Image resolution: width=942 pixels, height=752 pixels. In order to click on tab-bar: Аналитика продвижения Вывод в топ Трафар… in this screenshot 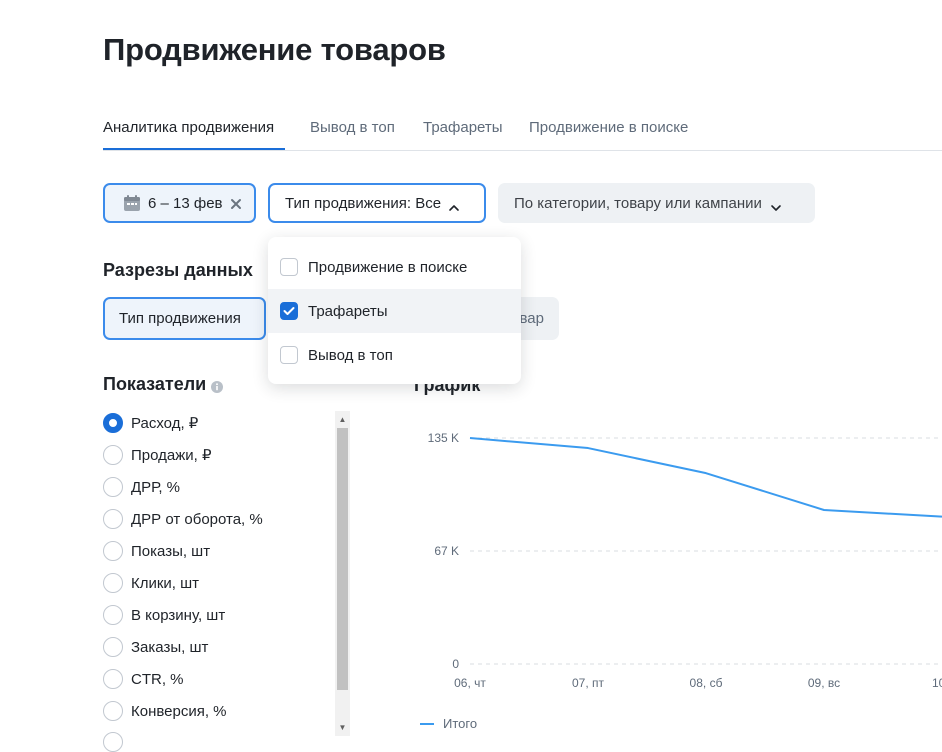, I will do `click(522, 130)`.